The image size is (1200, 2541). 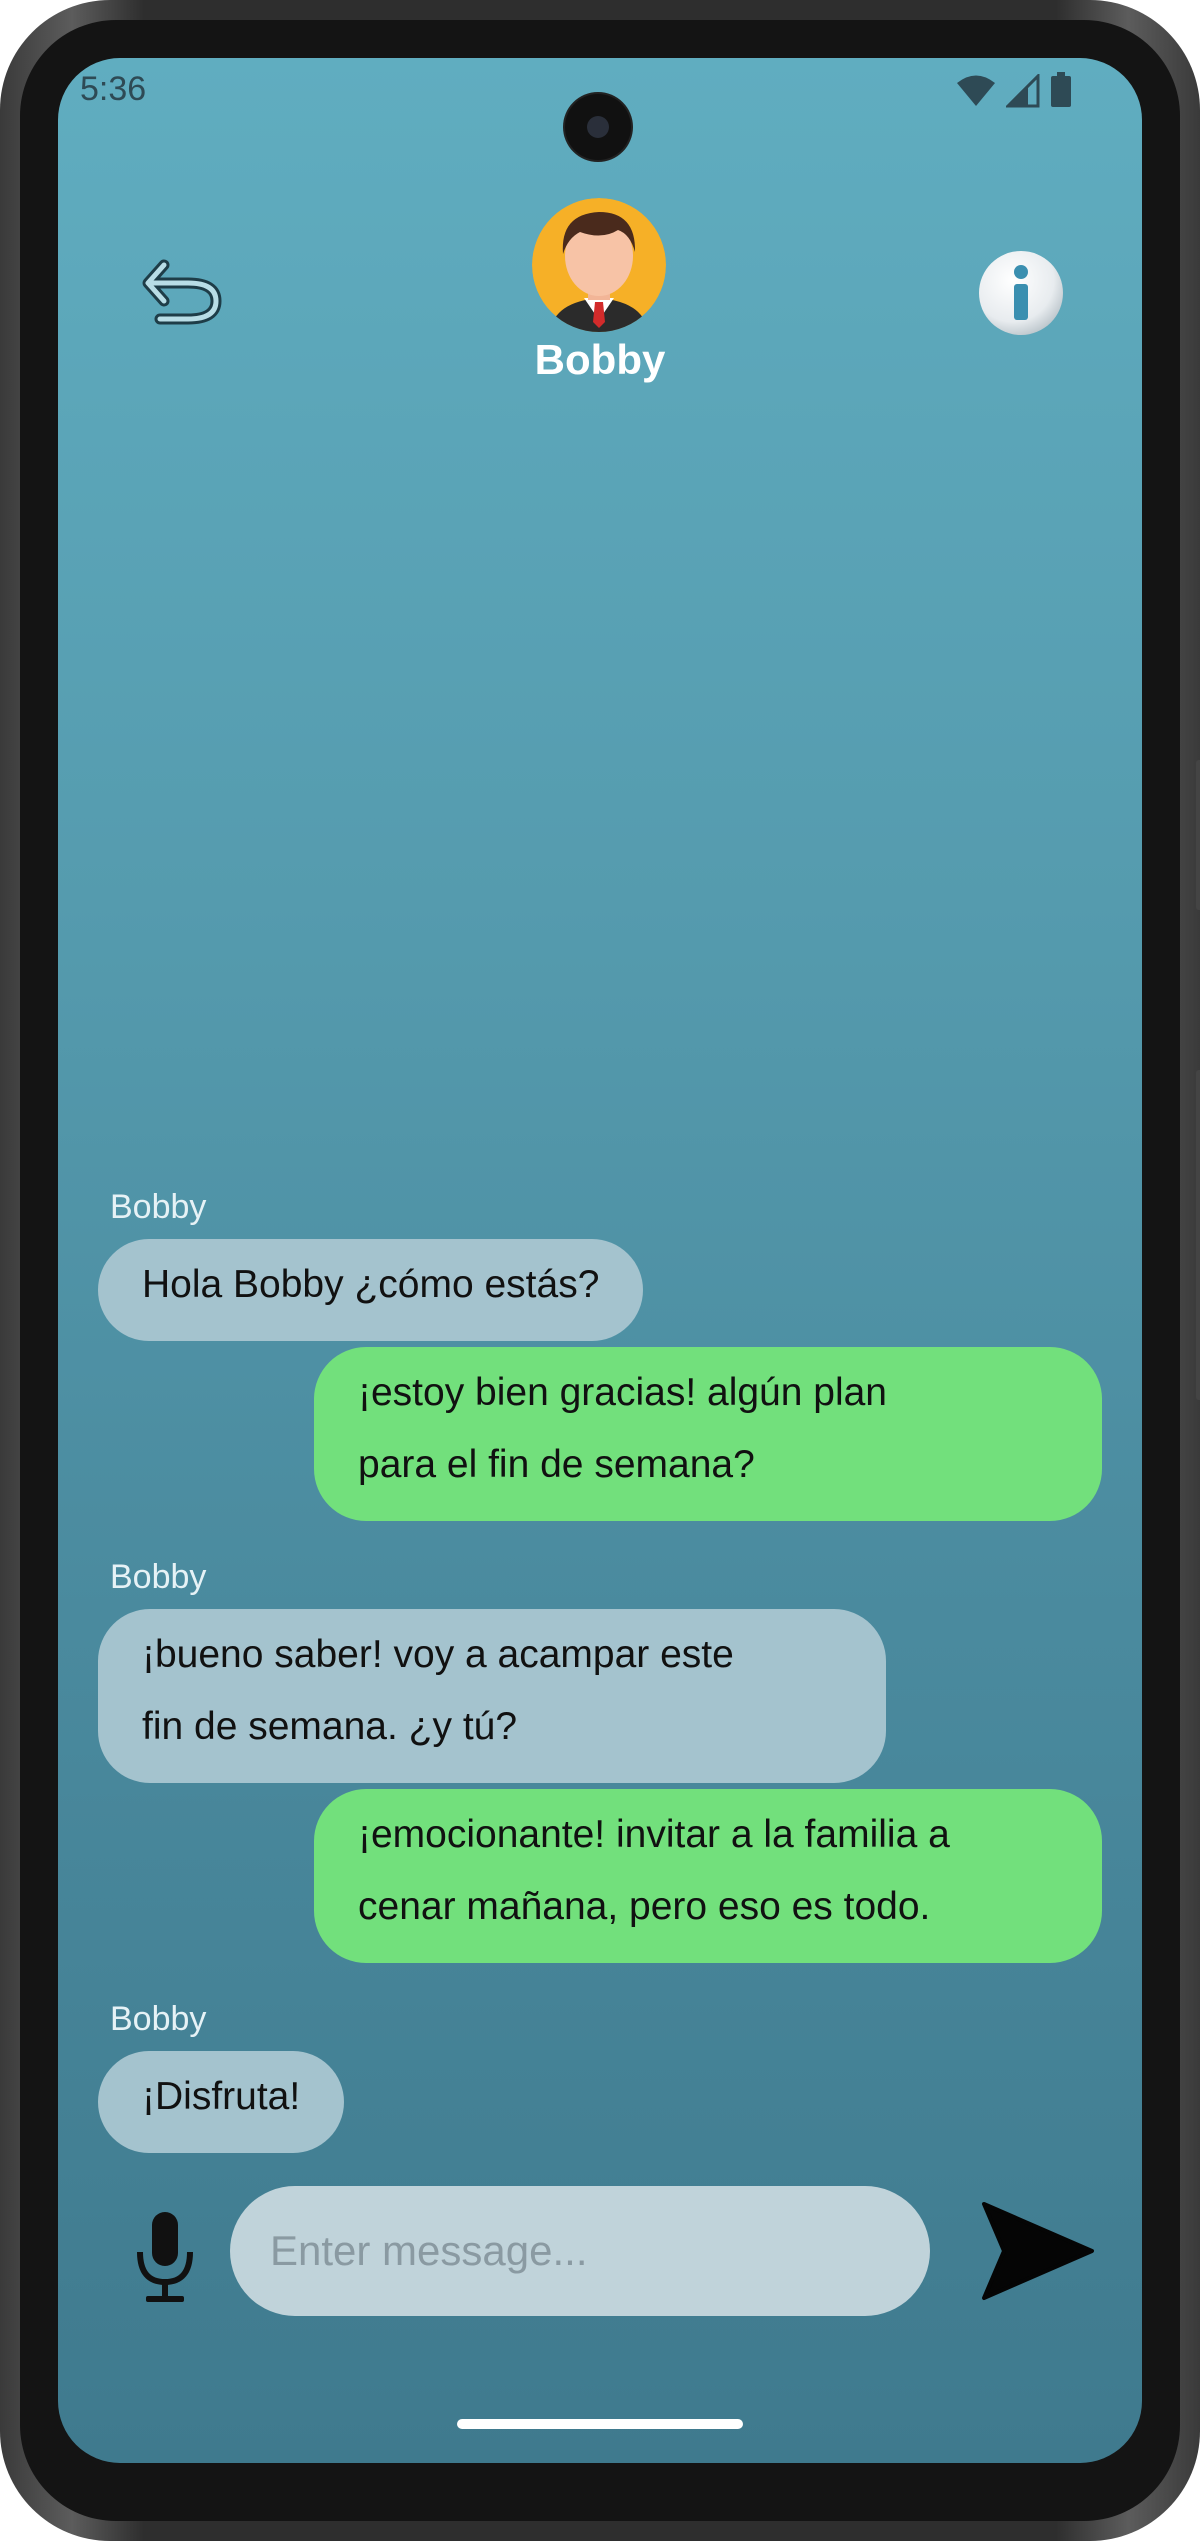 What do you see at coordinates (622, 1392) in the screenshot?
I see `message-text: ¡estoy bien gracias! algún plan` at bounding box center [622, 1392].